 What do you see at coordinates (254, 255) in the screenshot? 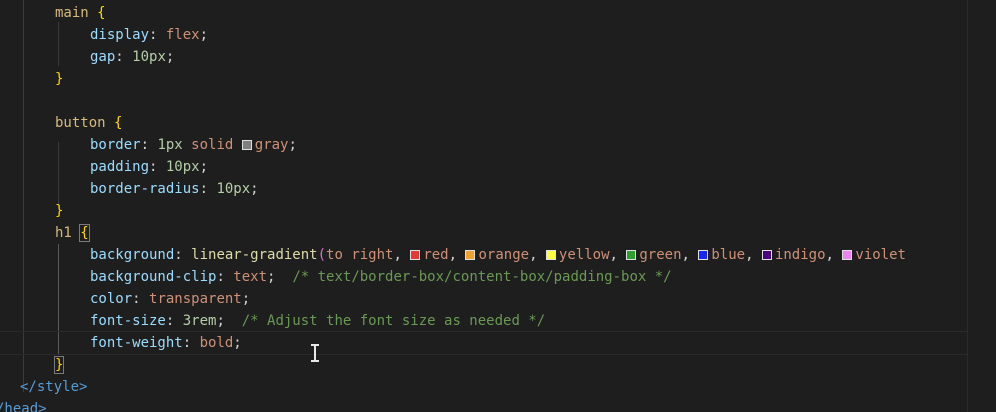
I see `function-name: linear-gradient` at bounding box center [254, 255].